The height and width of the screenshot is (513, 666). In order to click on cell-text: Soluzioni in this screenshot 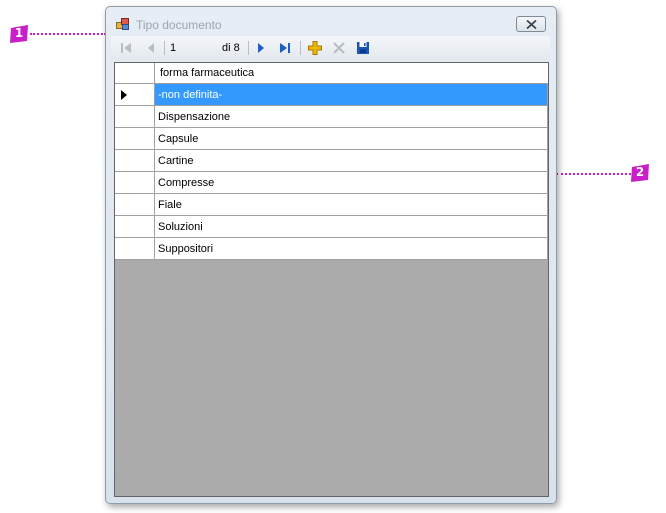, I will do `click(180, 227)`.